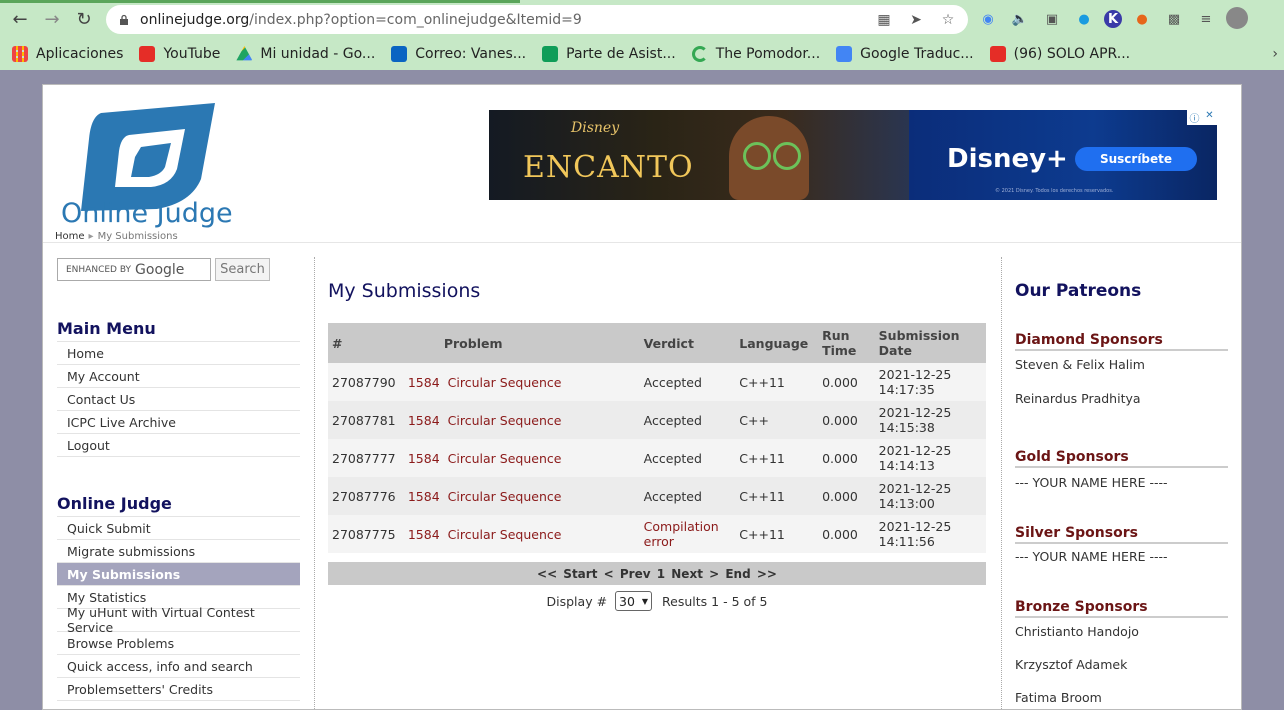 This screenshot has height=710, width=1284. I want to click on gold-sponsors-heading: Gold Sponsors, so click(1121, 458).